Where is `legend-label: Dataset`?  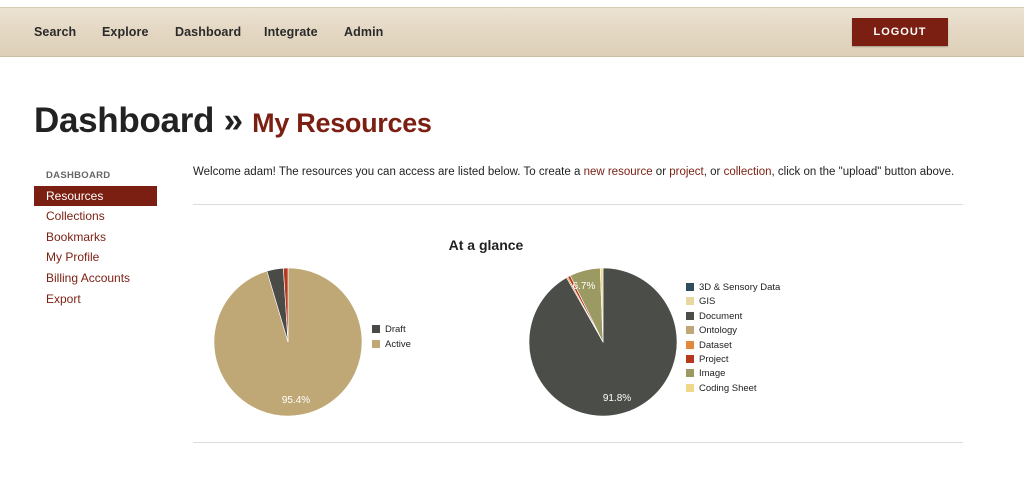
legend-label: Dataset is located at coordinates (715, 345).